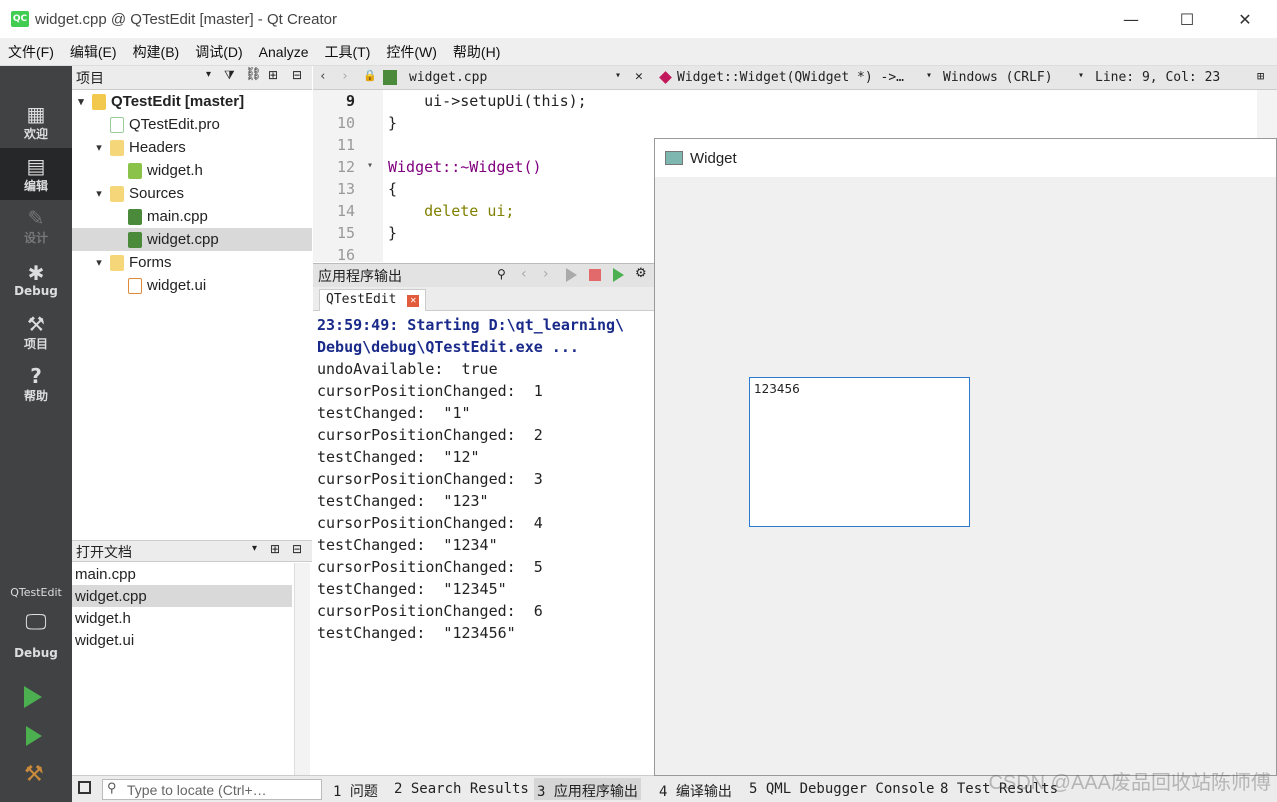 This screenshot has width=1277, height=802. I want to click on menu-debug: 调试(D), so click(218, 52).